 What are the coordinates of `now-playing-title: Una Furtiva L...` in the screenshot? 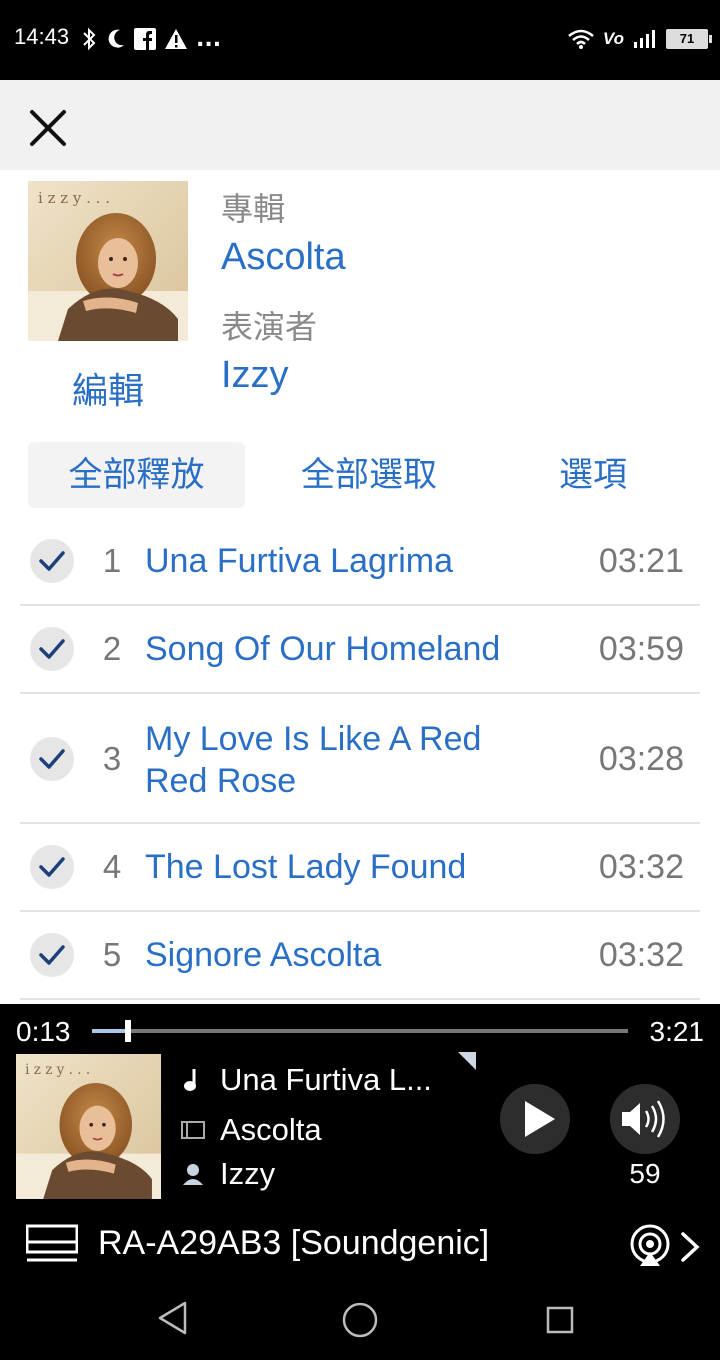 It's located at (326, 1080).